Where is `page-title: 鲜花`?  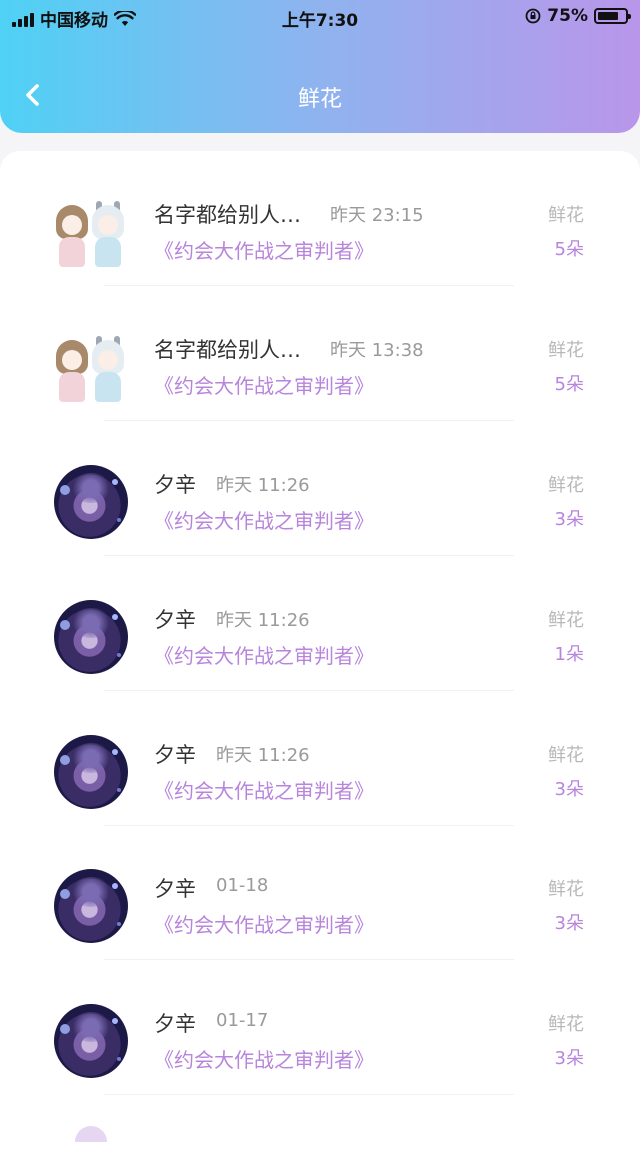
page-title: 鲜花 is located at coordinates (319, 99).